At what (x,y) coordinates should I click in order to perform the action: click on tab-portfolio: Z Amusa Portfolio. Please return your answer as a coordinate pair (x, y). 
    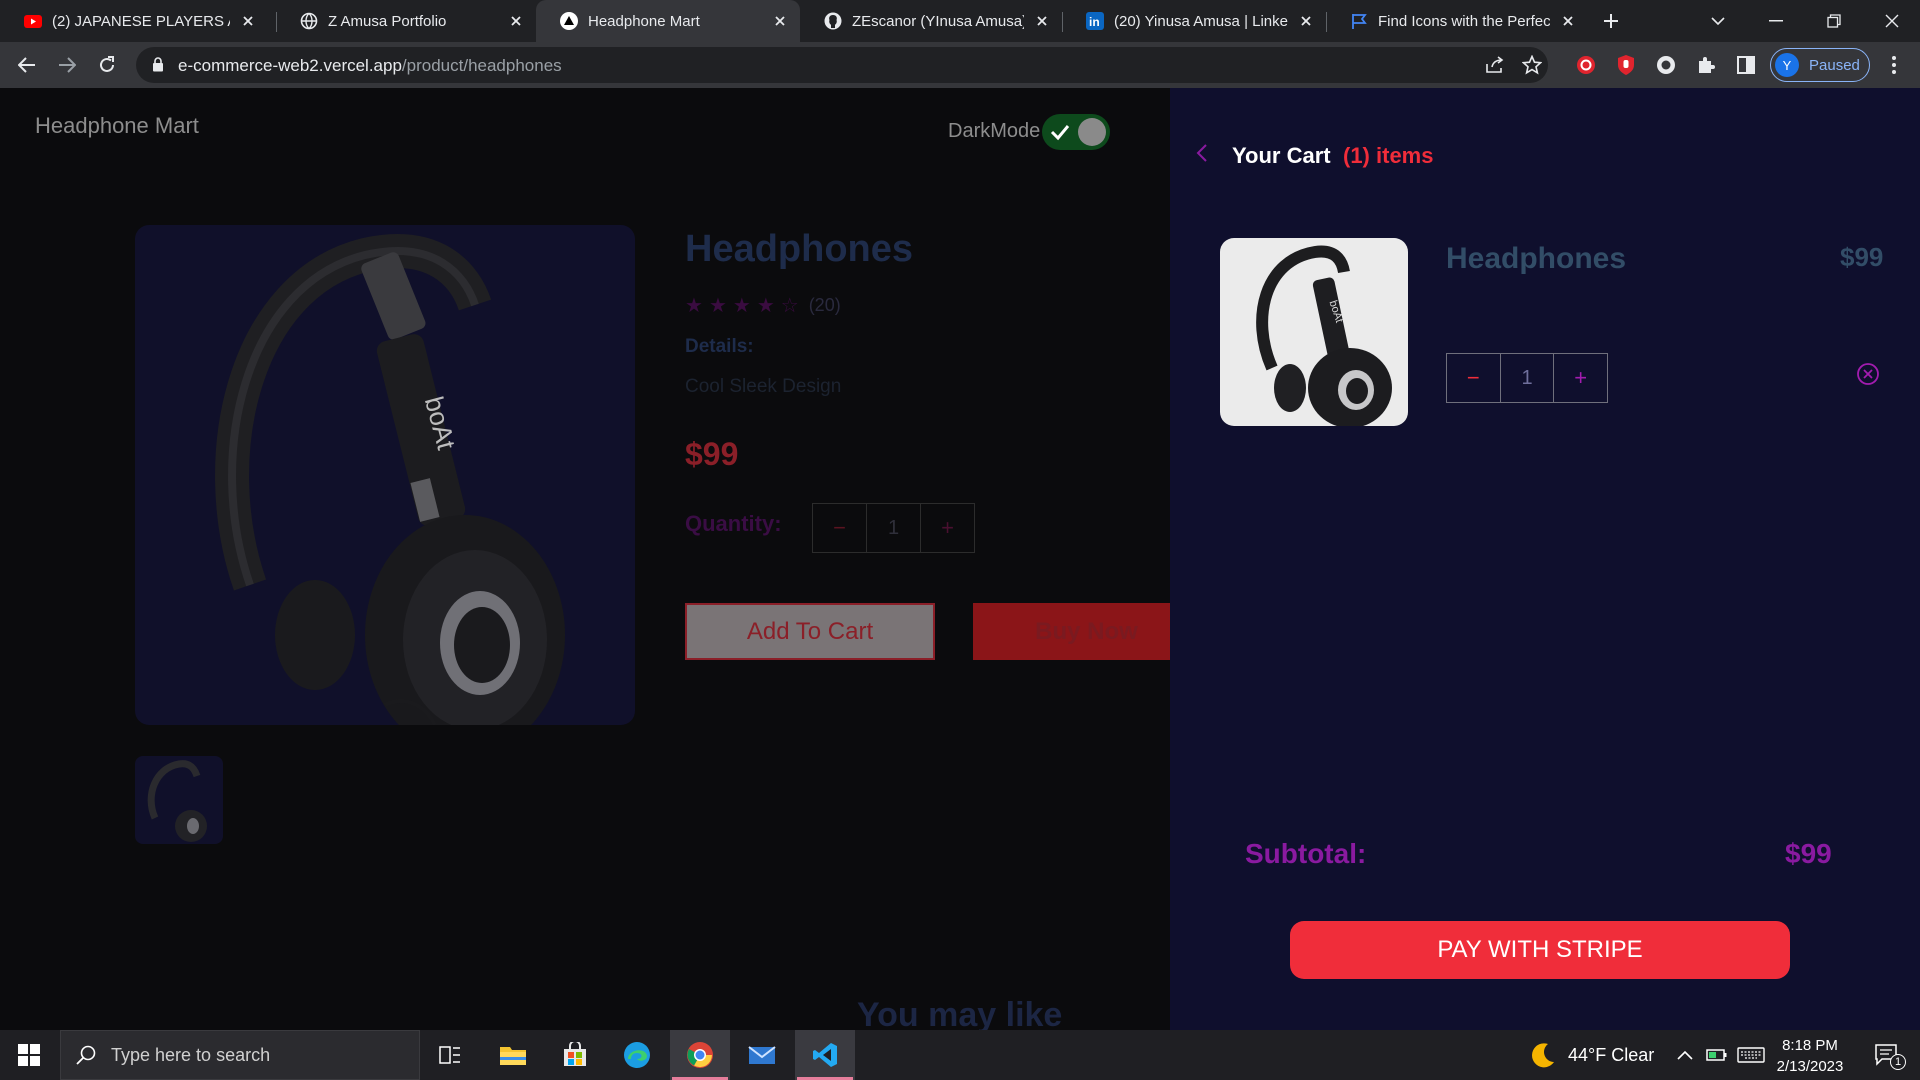
    Looking at the image, I should click on (406, 21).